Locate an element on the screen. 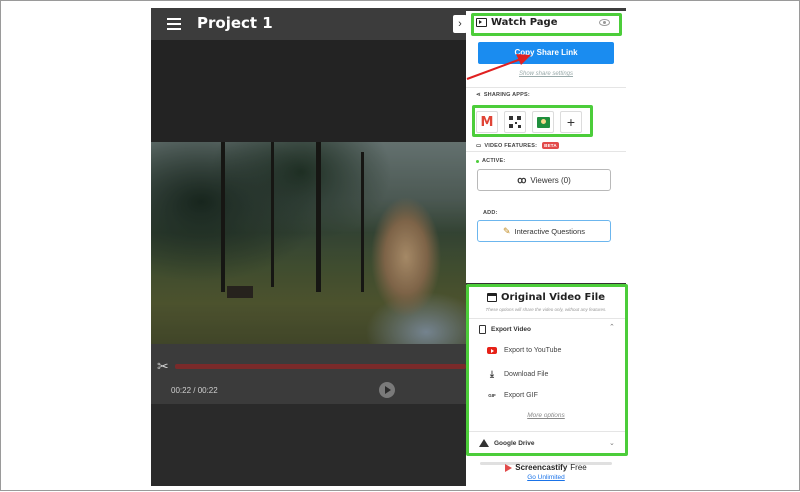  hamburger-icon is located at coordinates (174, 24).